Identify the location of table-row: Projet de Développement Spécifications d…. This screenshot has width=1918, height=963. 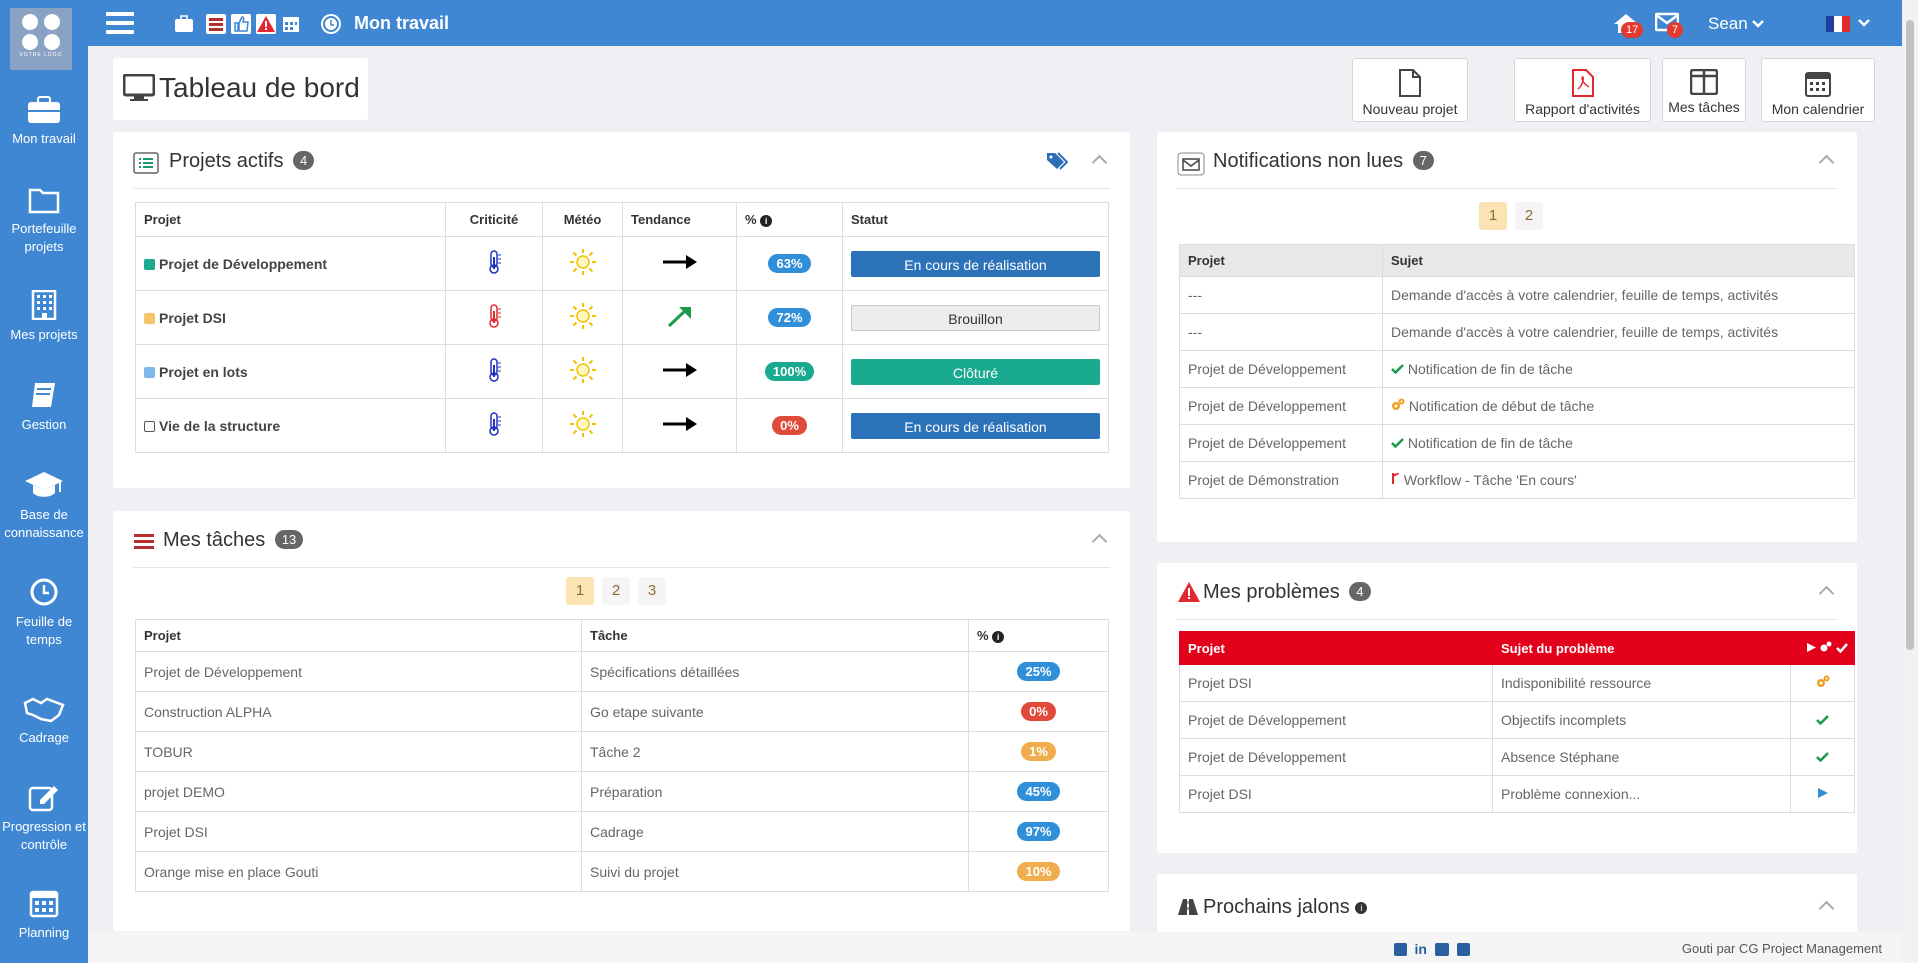
(622, 671).